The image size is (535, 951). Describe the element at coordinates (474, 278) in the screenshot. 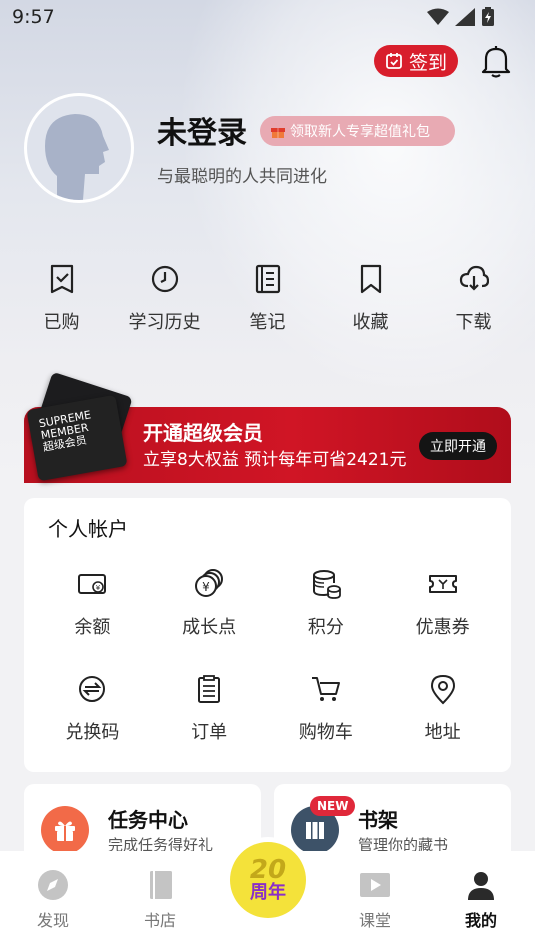

I see `cloud-download-icon` at that location.